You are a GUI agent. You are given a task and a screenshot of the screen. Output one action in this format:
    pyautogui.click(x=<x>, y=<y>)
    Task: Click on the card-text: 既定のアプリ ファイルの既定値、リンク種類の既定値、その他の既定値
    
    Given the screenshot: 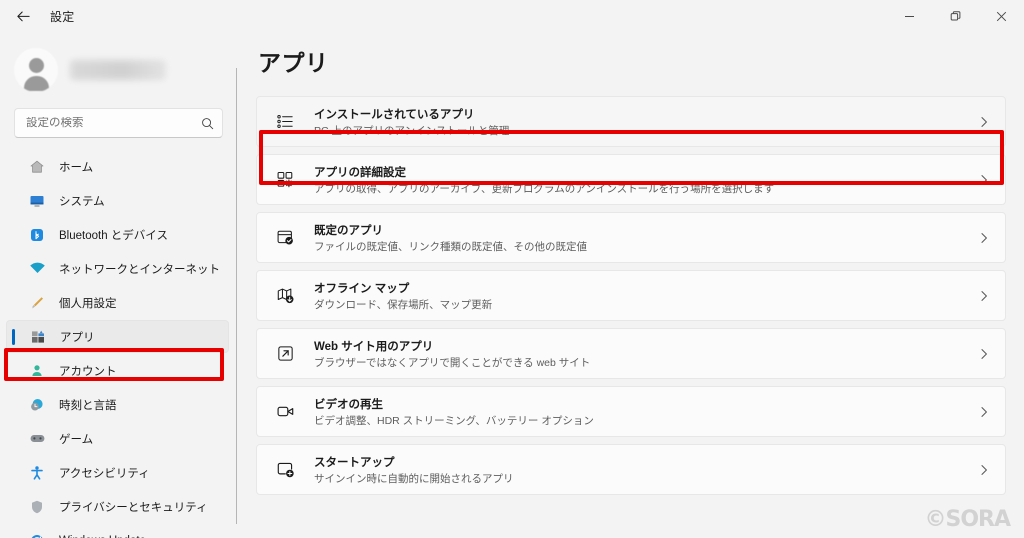 What is the action you would take?
    pyautogui.click(x=646, y=237)
    